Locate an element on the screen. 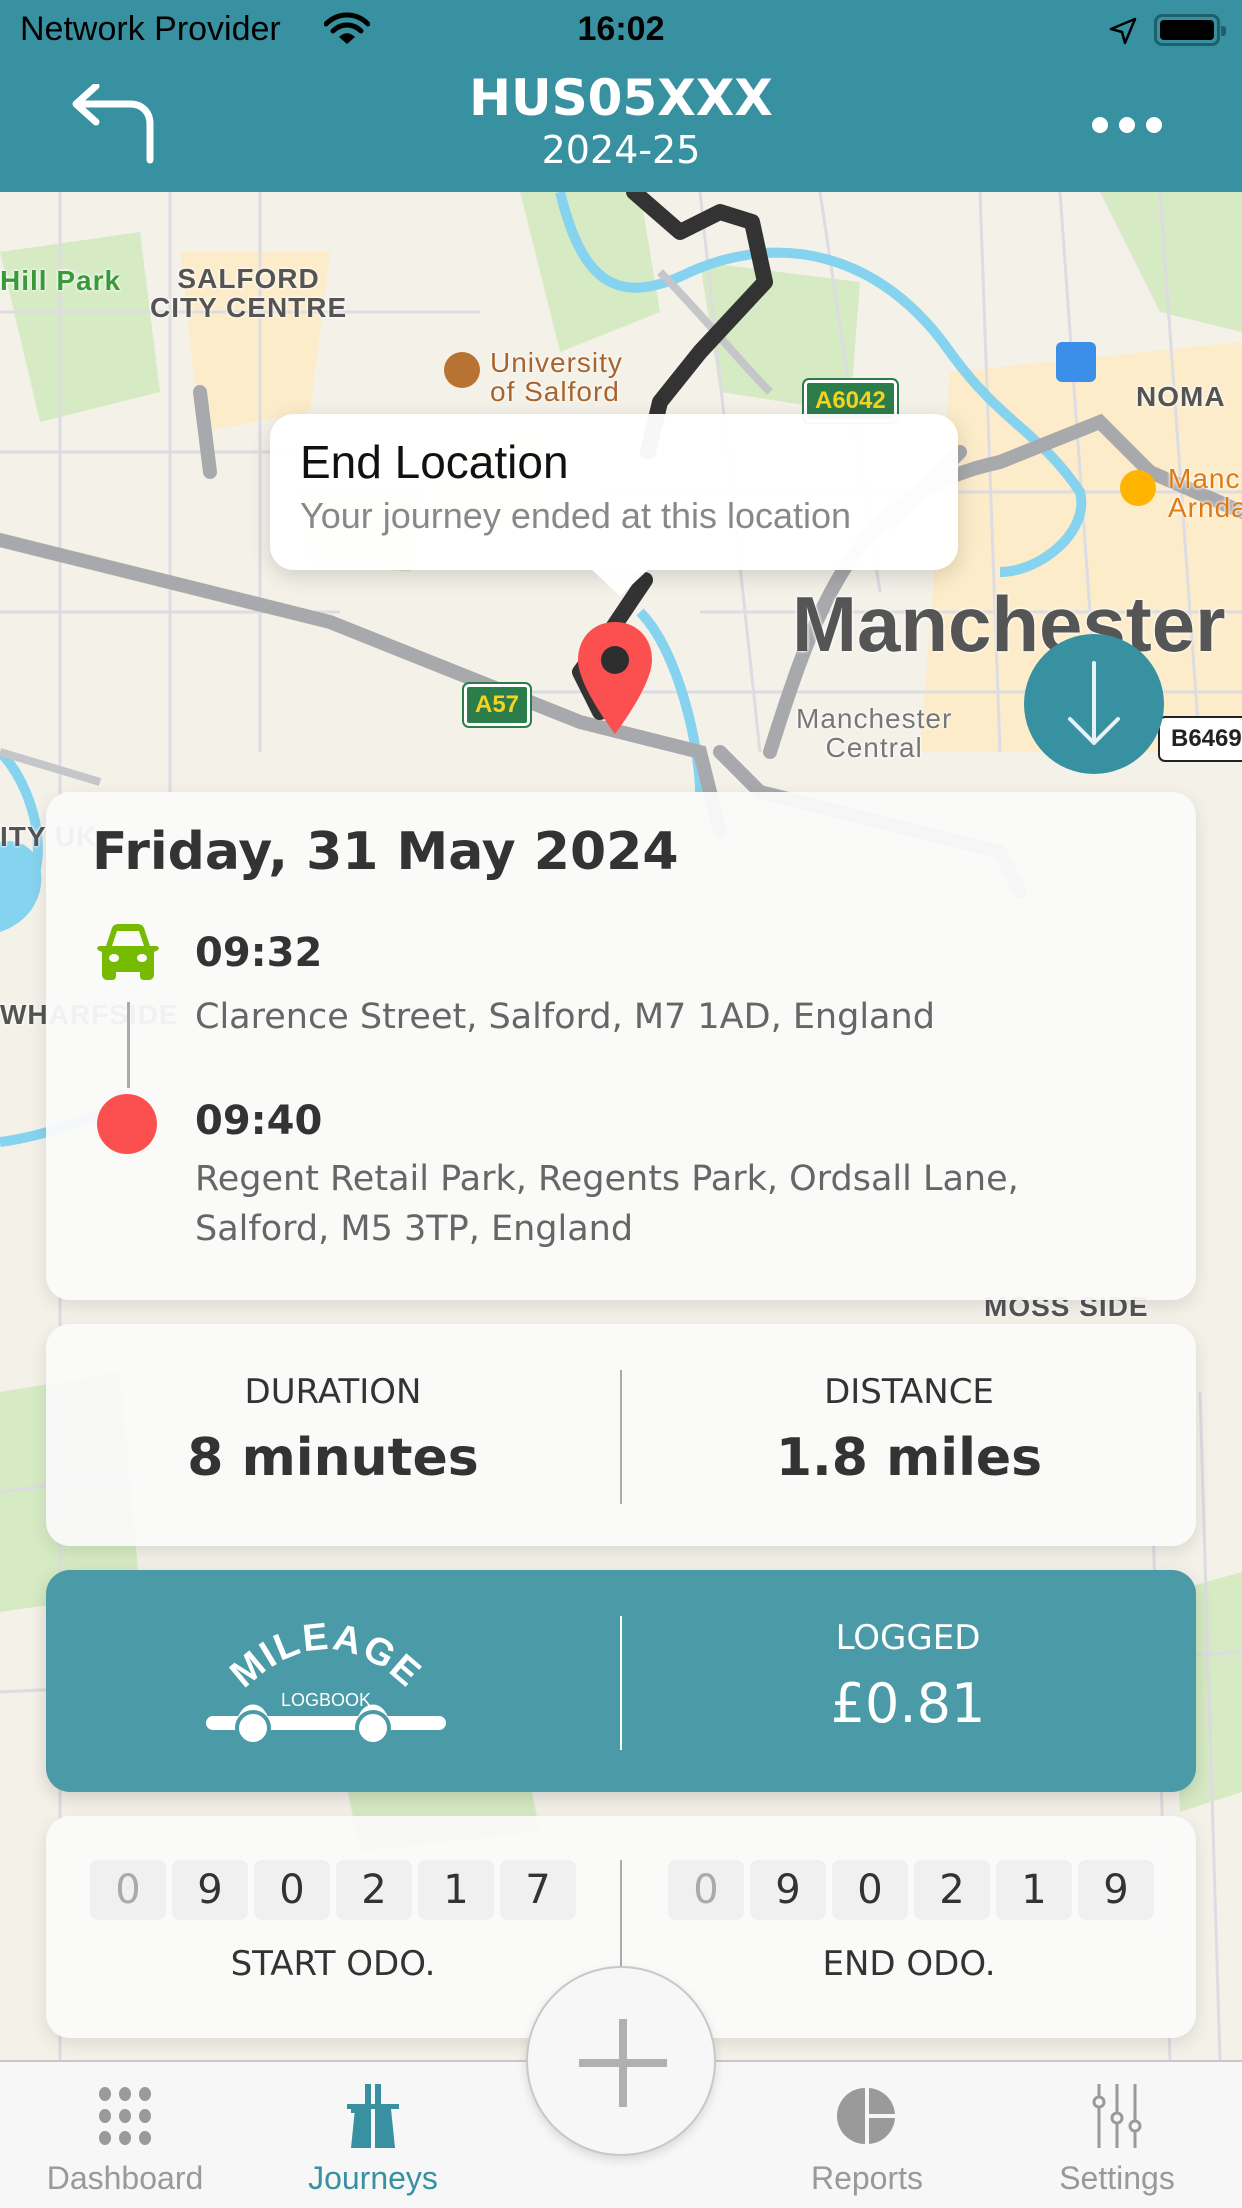  header: Network Provider 16:02 HUS05XXX 2024-25 is located at coordinates (621, 96).